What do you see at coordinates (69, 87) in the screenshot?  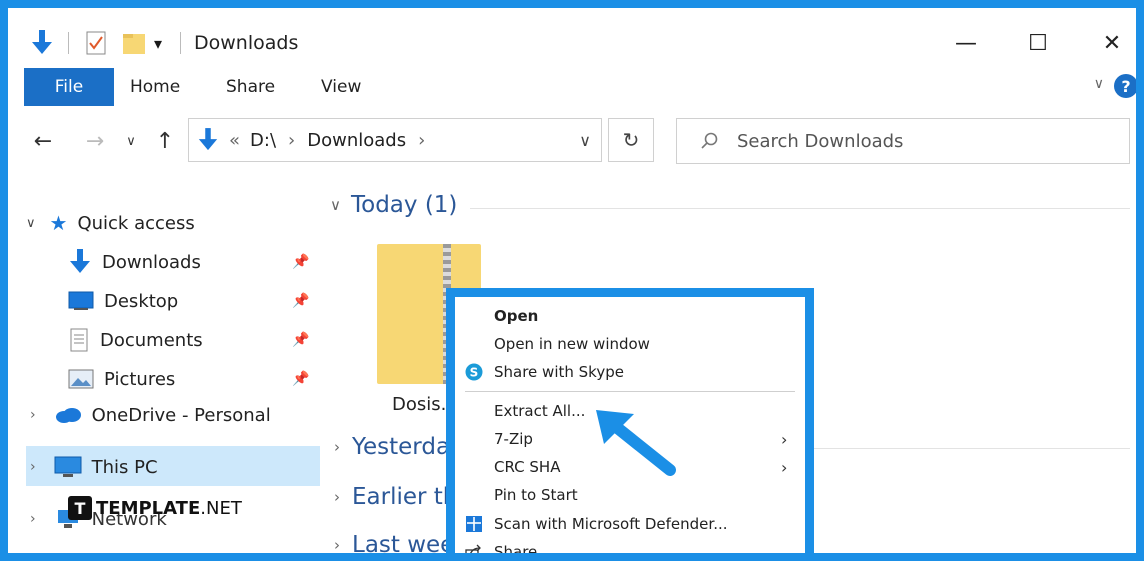 I see `tab-file: File` at bounding box center [69, 87].